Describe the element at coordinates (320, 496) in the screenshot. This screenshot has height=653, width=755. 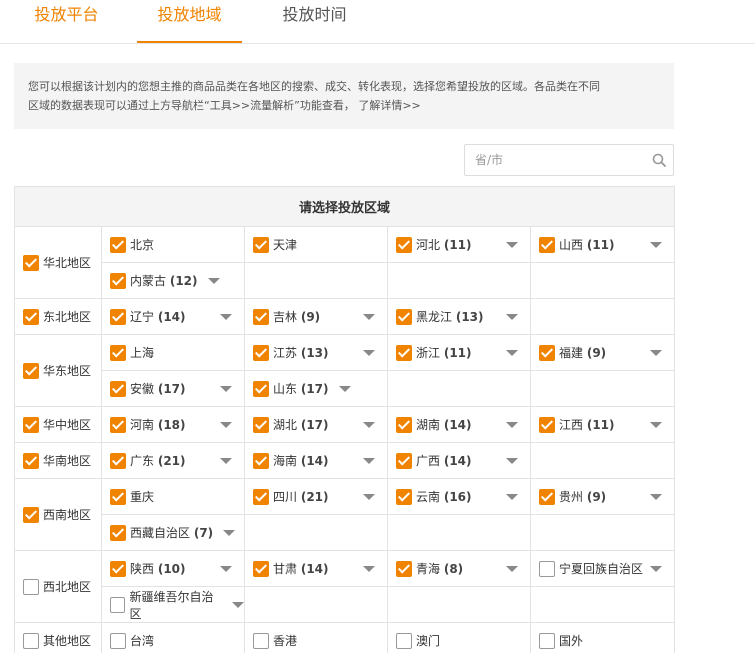
I see `province-option: 四川 (21)` at that location.